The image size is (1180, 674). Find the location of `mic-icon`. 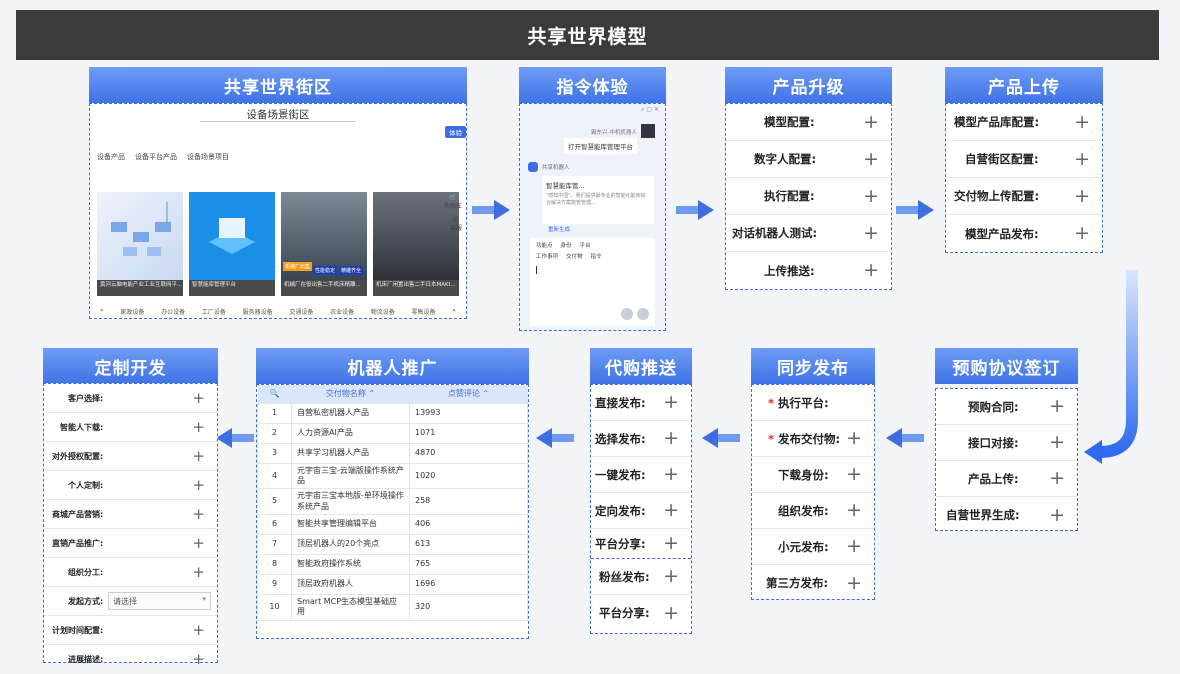

mic-icon is located at coordinates (627, 314).